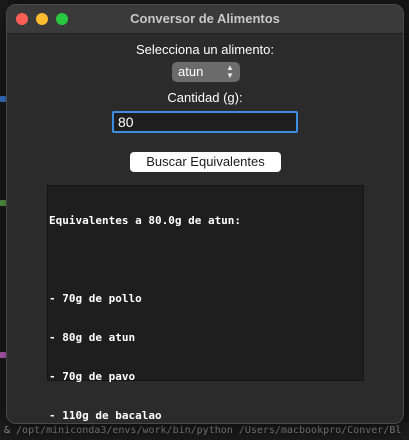 This screenshot has height=440, width=409. I want to click on results-line: - 110g de bacalao, so click(105, 415).